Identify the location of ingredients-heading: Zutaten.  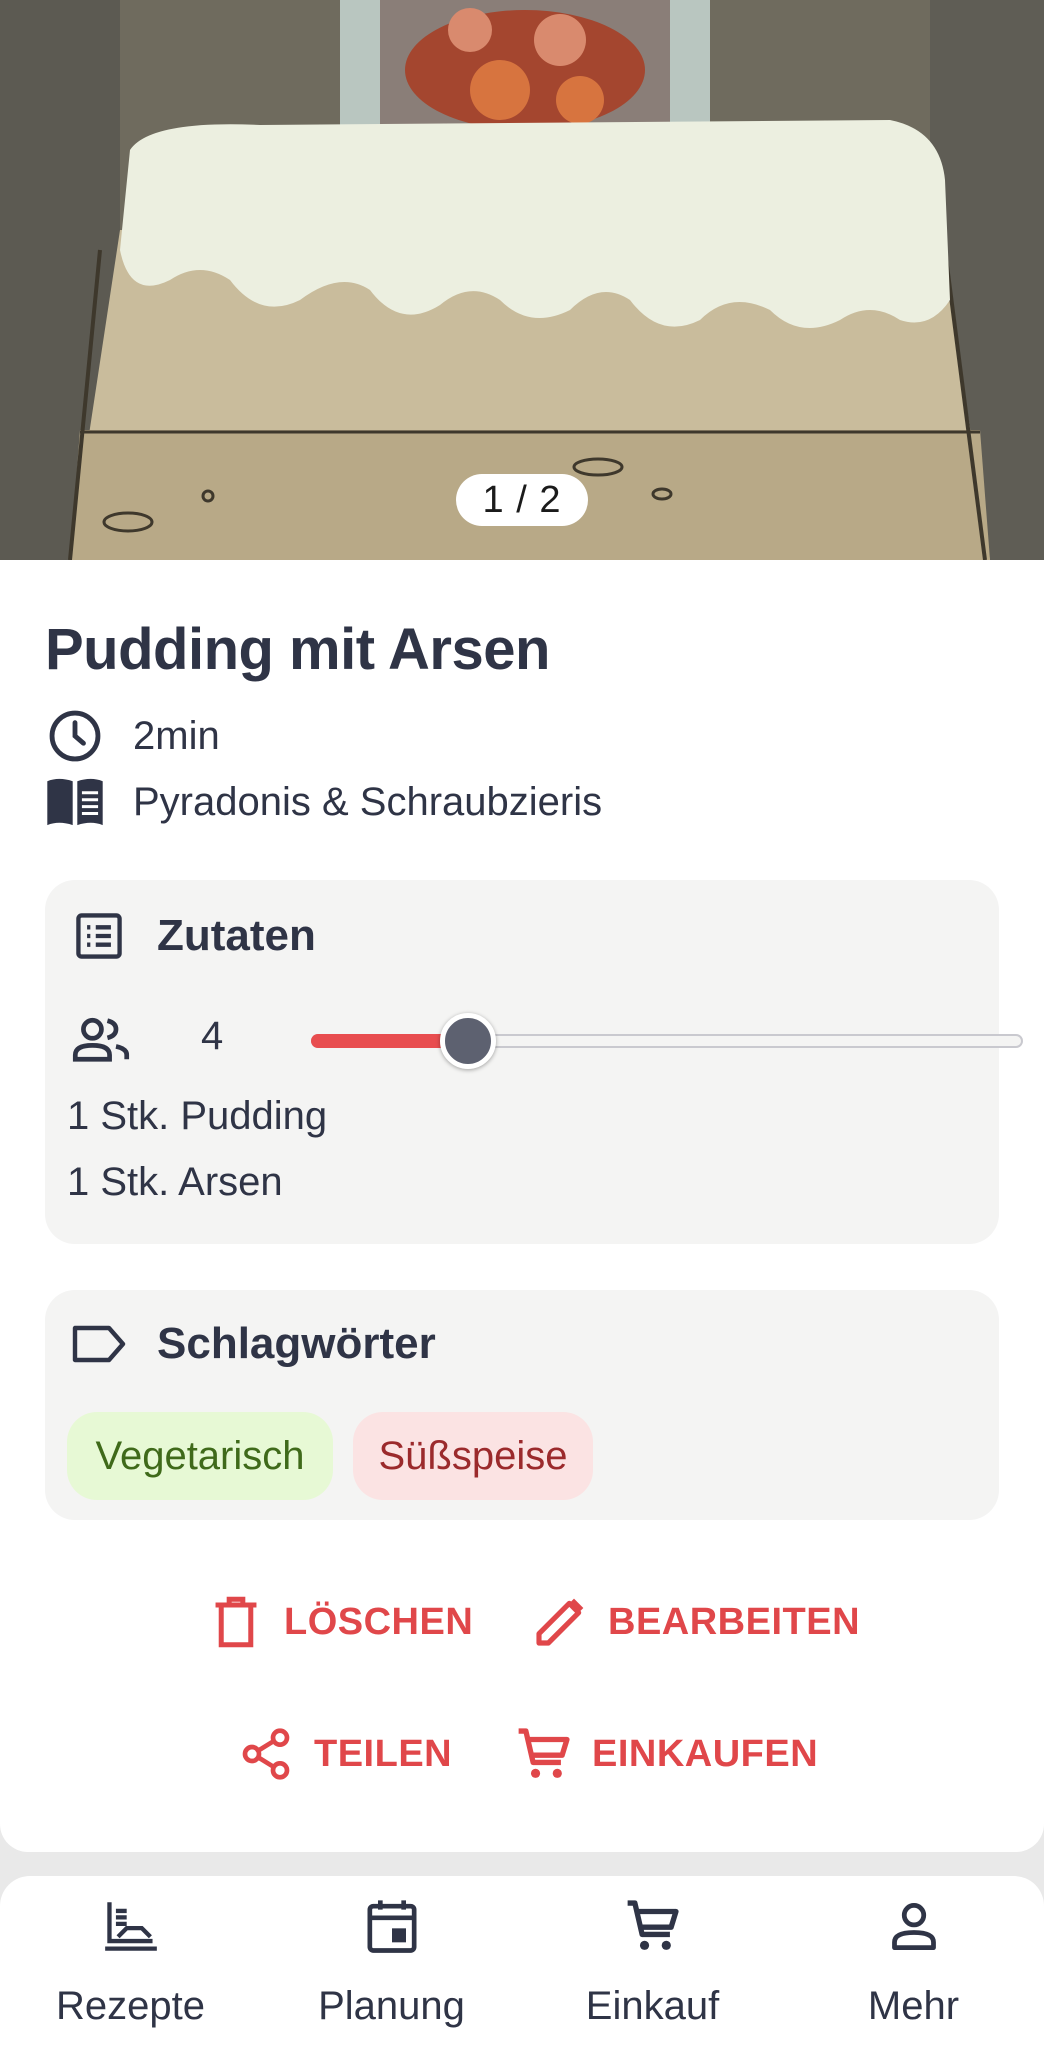
(236, 935).